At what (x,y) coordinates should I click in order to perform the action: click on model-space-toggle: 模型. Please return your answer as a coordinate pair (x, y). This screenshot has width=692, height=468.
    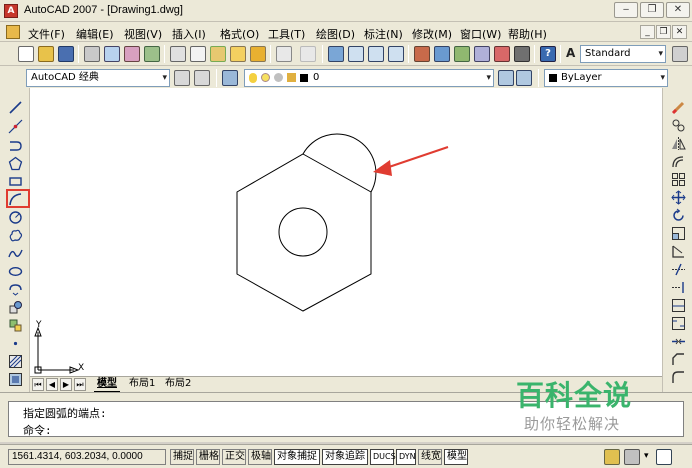
    Looking at the image, I should click on (456, 457).